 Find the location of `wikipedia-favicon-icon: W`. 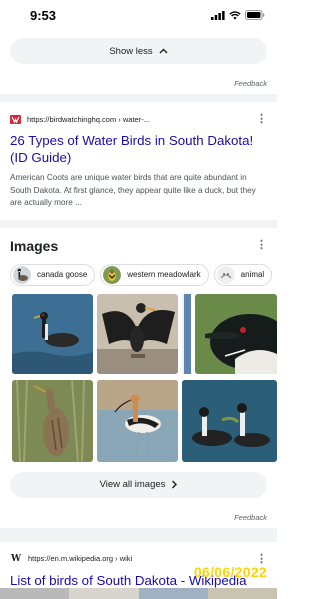

wikipedia-favicon-icon: W is located at coordinates (16, 558).